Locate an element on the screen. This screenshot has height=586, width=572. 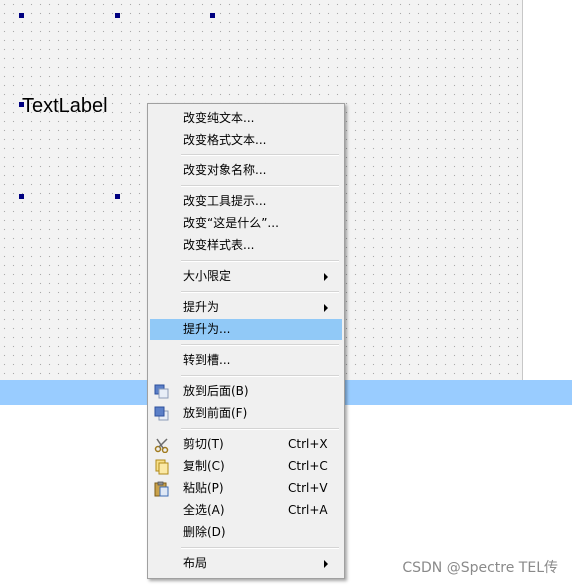
menu-item-select-all: 全选(A) Ctrl+A is located at coordinates (246, 510).